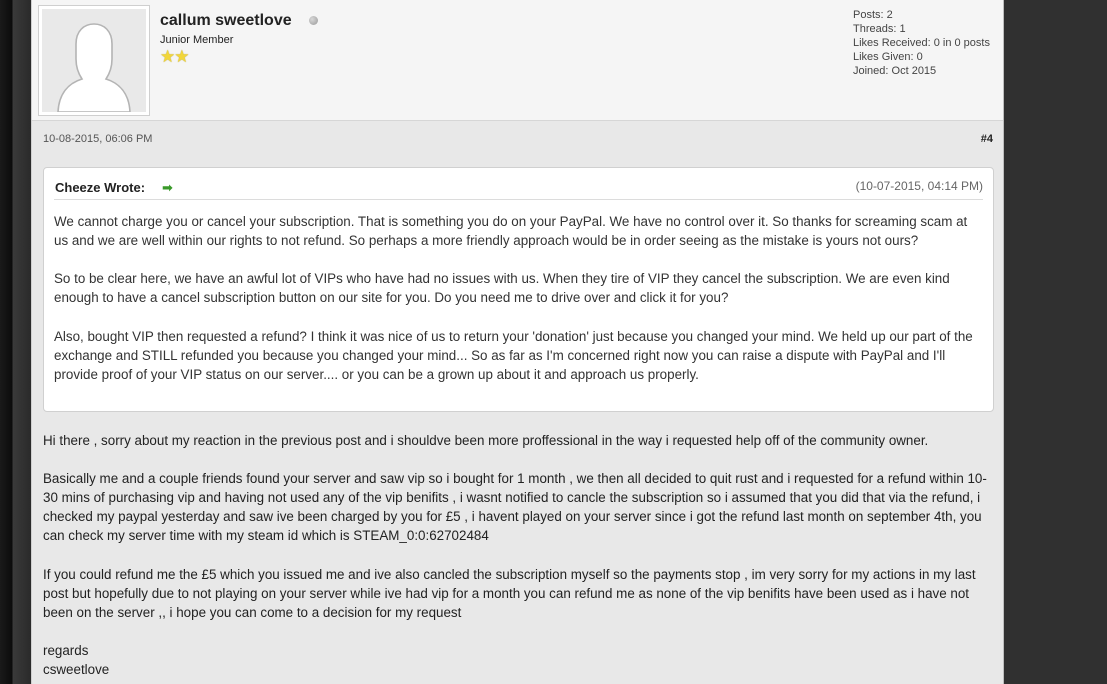 This screenshot has width=1107, height=684. I want to click on rank-stars: ★★, so click(175, 57).